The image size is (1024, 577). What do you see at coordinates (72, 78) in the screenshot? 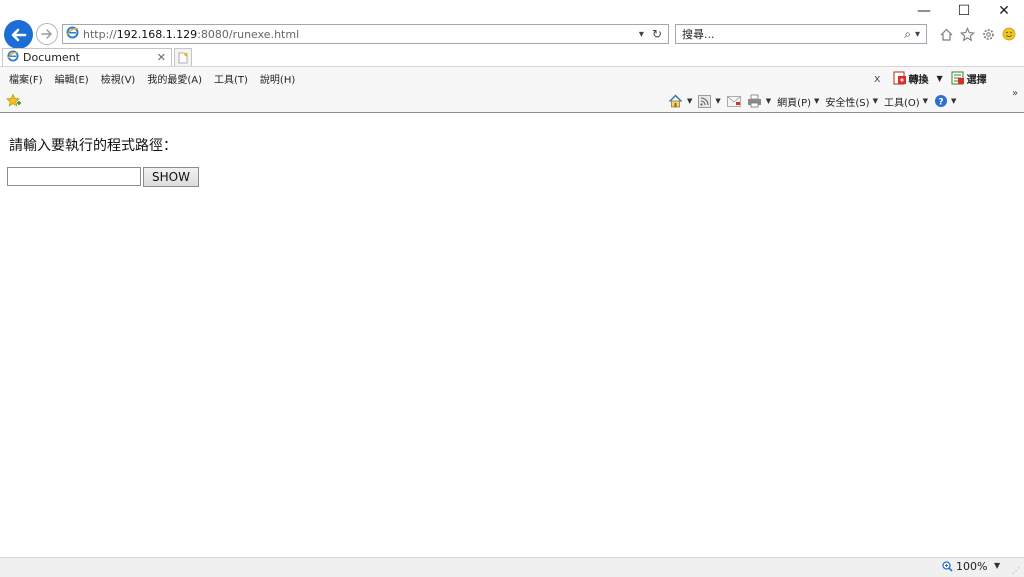
I see `menu-edit: 編輯(E)` at bounding box center [72, 78].